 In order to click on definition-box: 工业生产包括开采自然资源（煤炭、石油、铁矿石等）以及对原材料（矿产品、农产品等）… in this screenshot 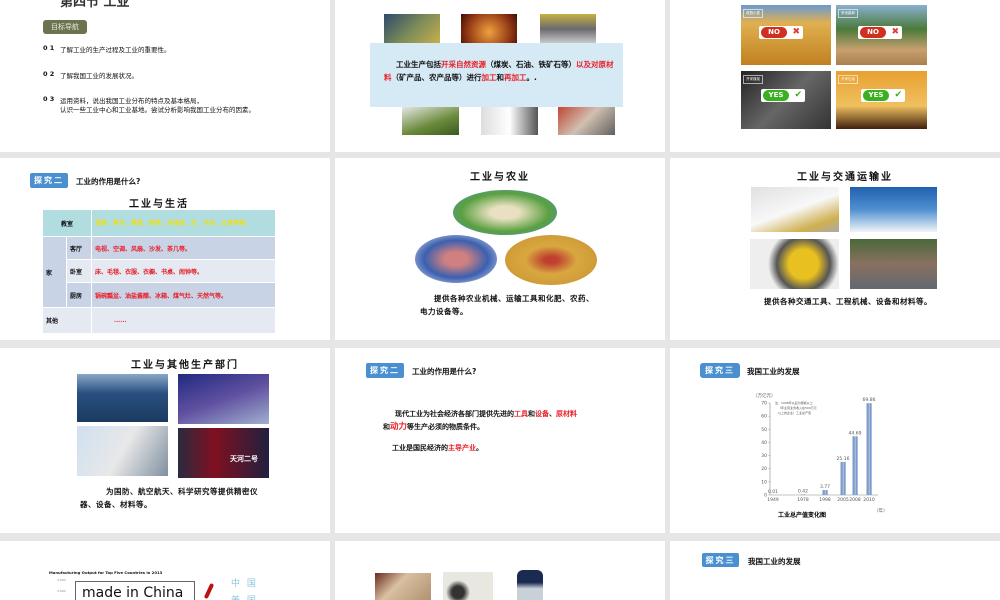, I will do `click(496, 75)`.